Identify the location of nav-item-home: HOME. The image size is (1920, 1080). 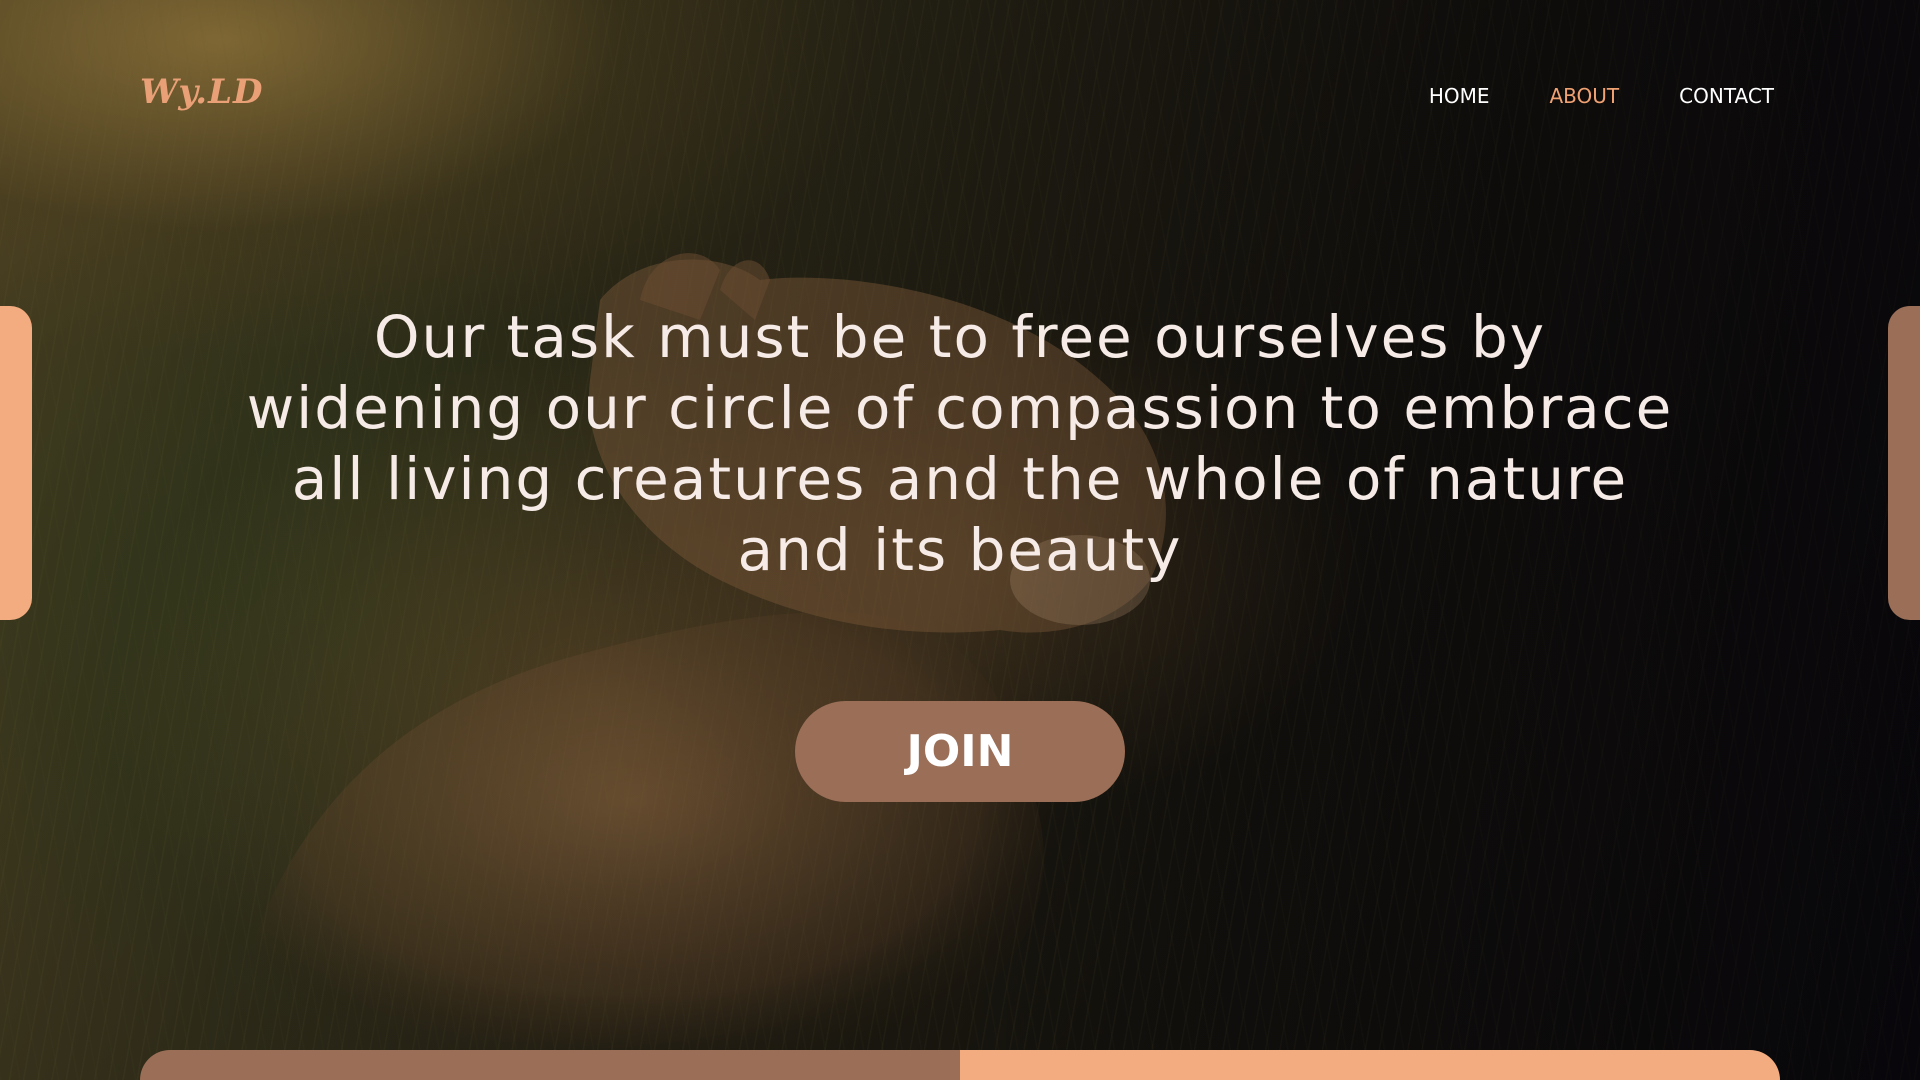
(1459, 96).